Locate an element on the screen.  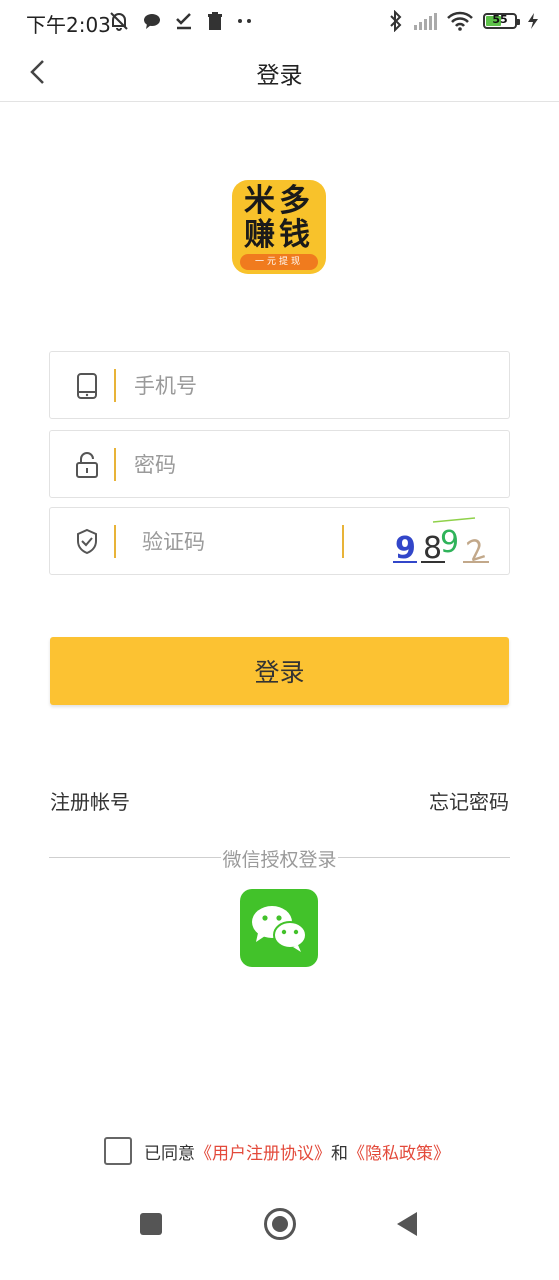
captcha-field: 9 8 9 2 is located at coordinates (279, 541).